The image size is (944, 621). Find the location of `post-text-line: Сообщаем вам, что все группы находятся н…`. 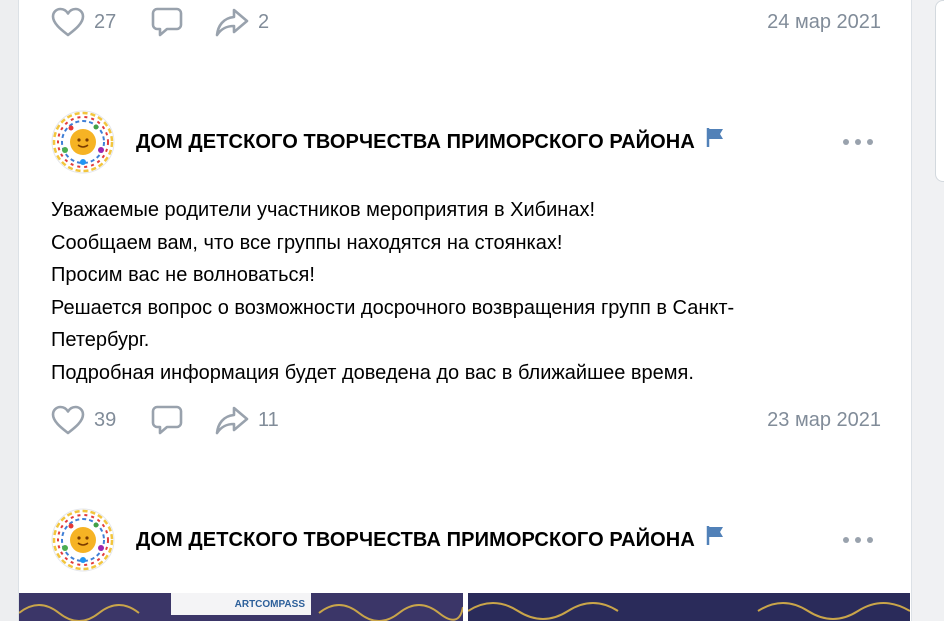

post-text-line: Сообщаем вам, что все группы находятся н… is located at coordinates (307, 242).